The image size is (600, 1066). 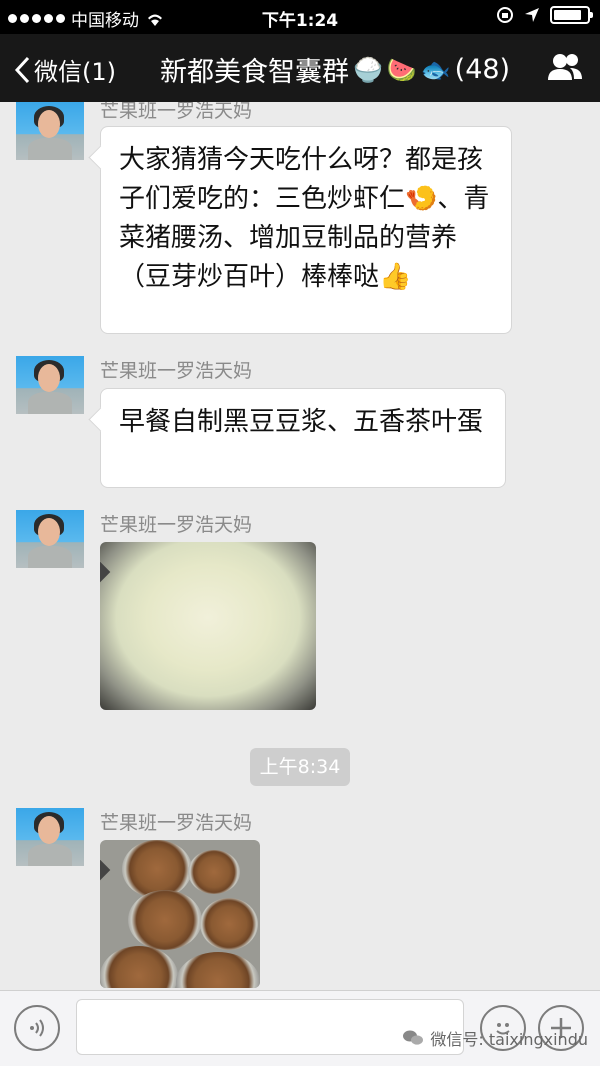 I want to click on voice-icon, so click(x=37, y=1028).